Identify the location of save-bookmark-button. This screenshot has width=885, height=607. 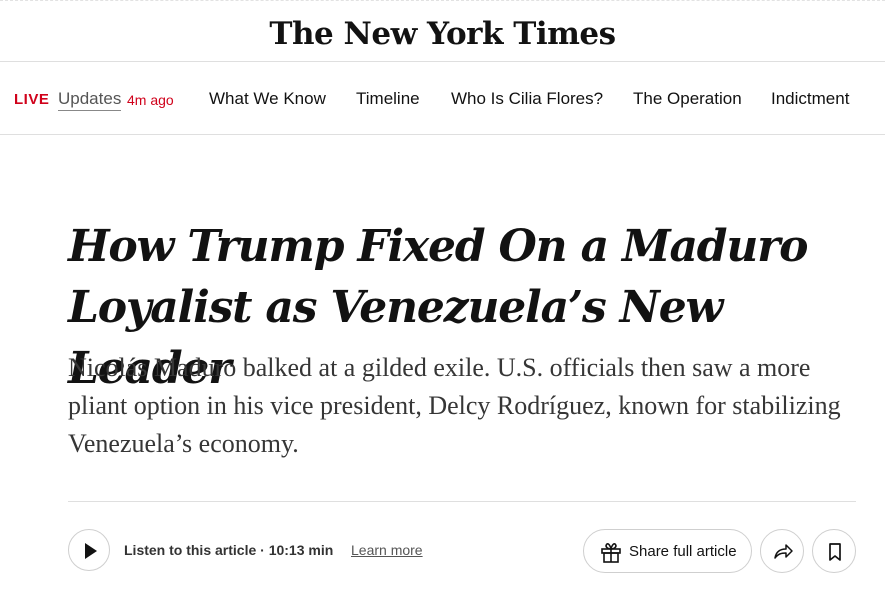
(834, 551).